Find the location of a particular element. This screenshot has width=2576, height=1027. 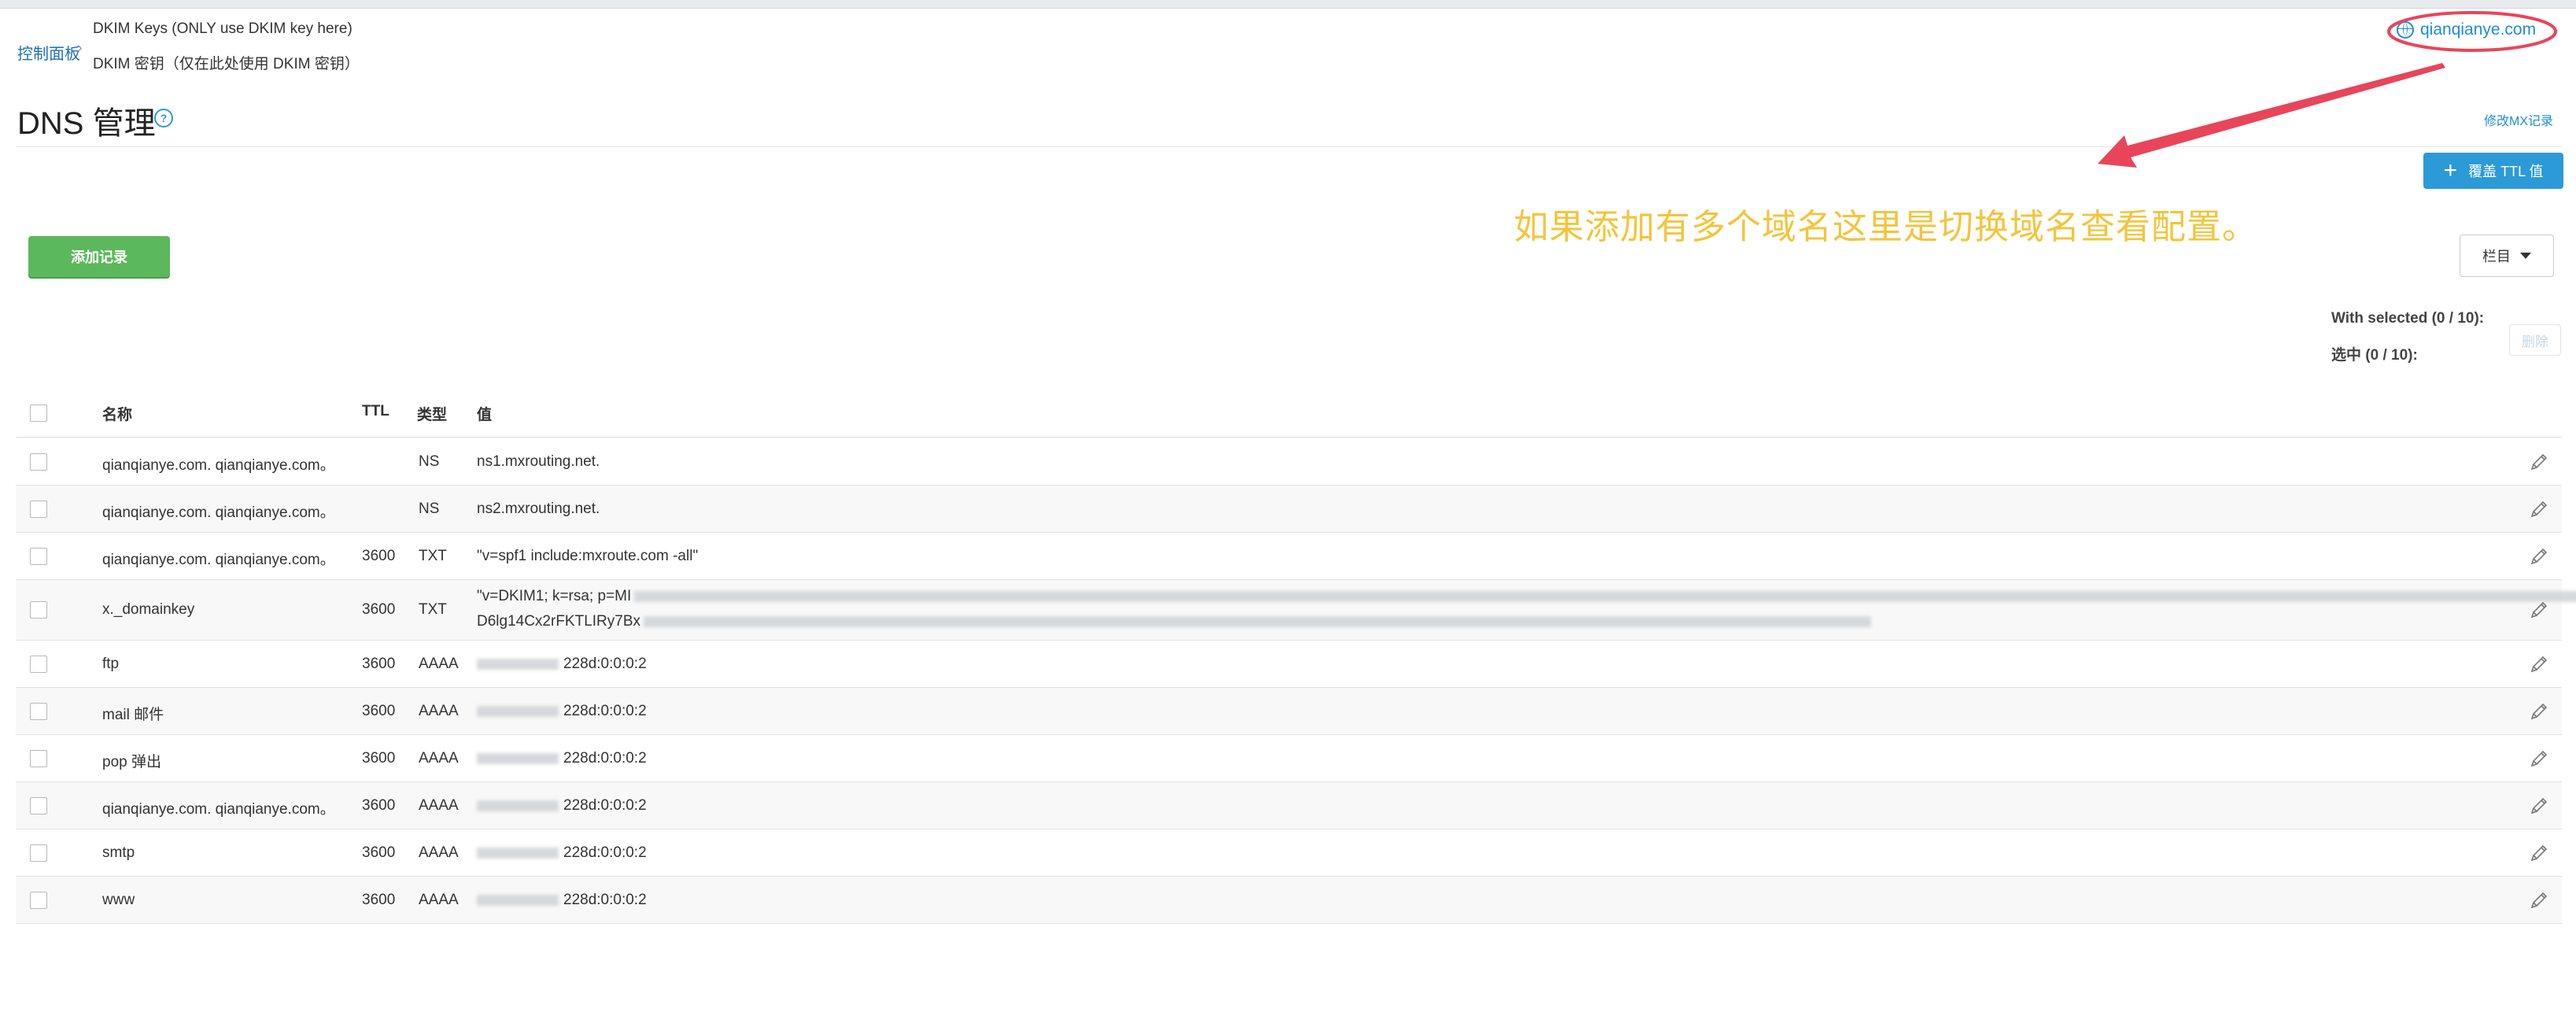

table-row: mail 邮件 3600 AAAA 228d:0:0:0:2 is located at coordinates (1289, 711).